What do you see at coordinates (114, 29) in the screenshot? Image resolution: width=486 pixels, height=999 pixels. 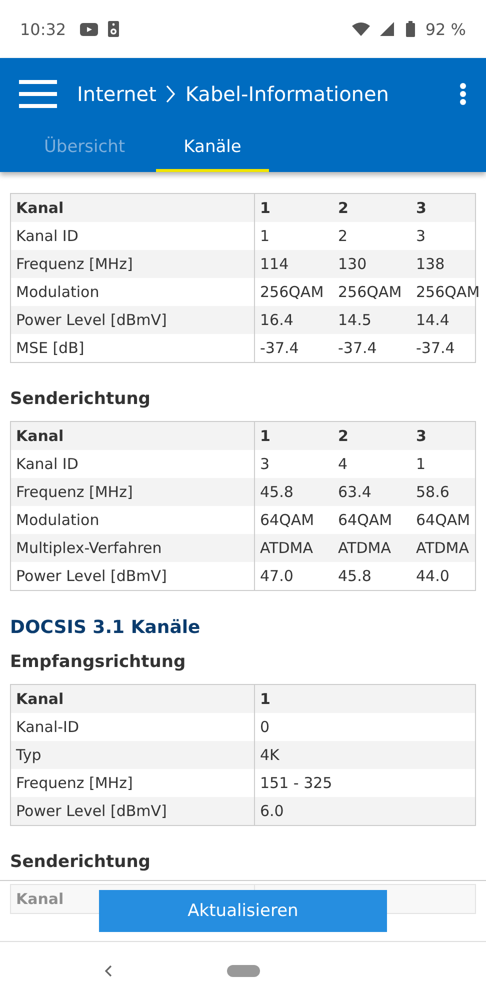 I see `speaker-icon` at bounding box center [114, 29].